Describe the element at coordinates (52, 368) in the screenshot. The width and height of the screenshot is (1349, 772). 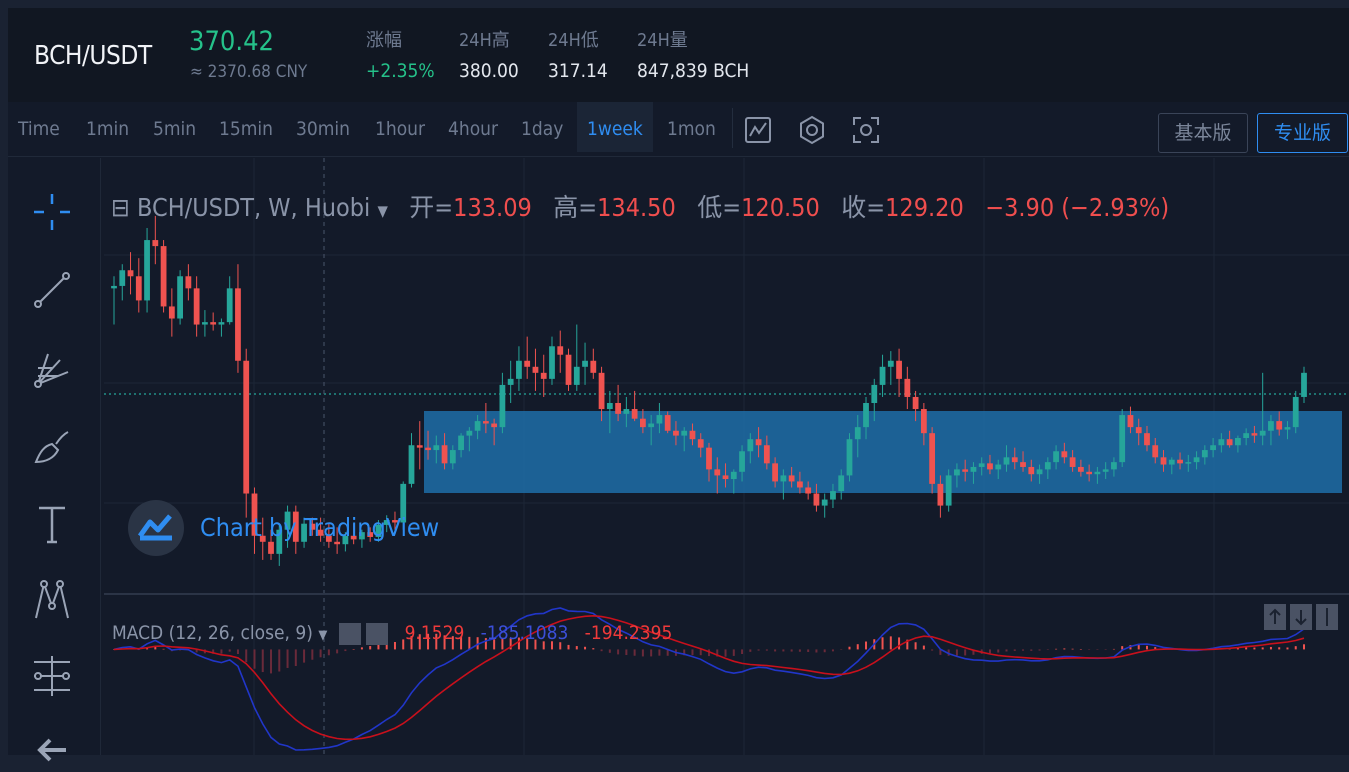
I see `fib-fan-icon` at that location.